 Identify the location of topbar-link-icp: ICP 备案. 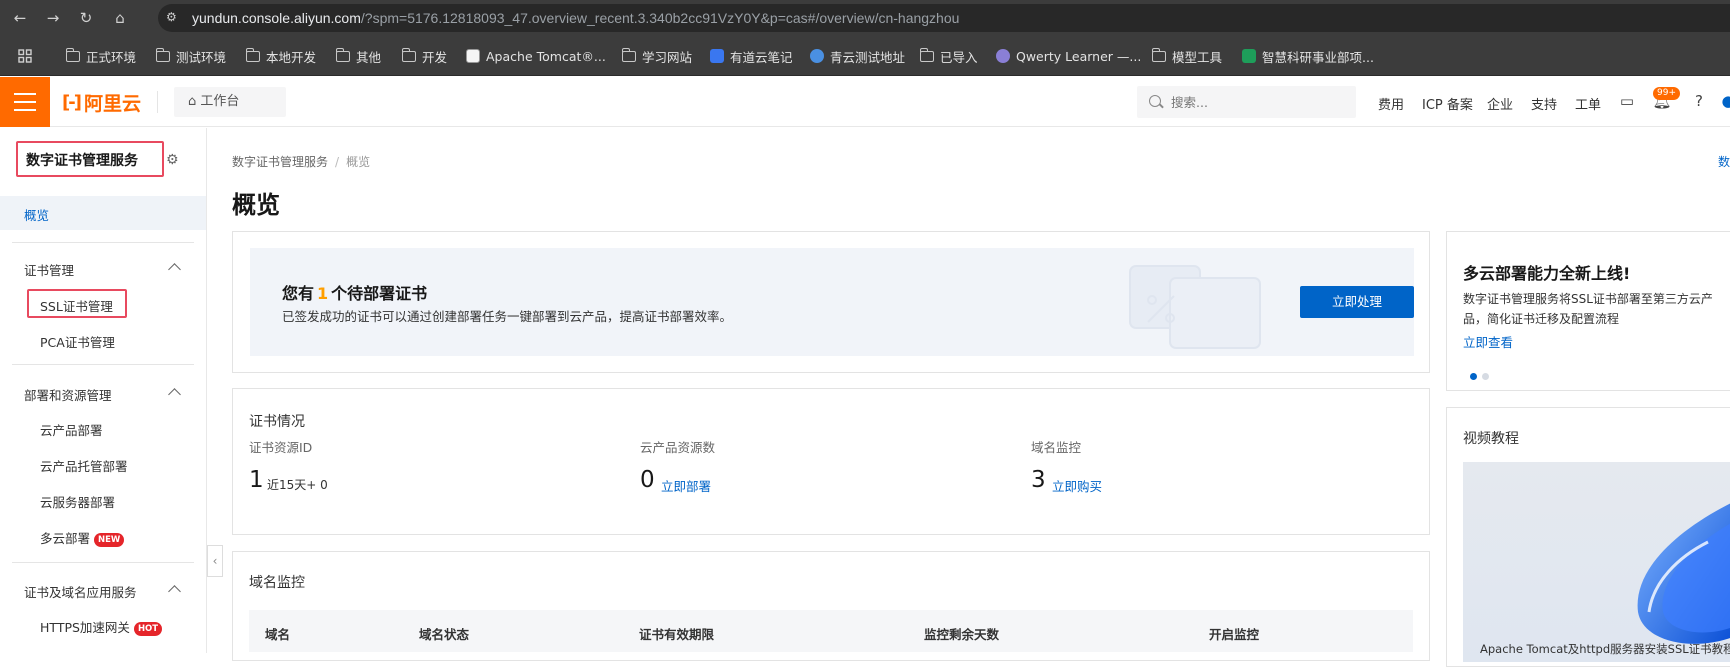
(1447, 103).